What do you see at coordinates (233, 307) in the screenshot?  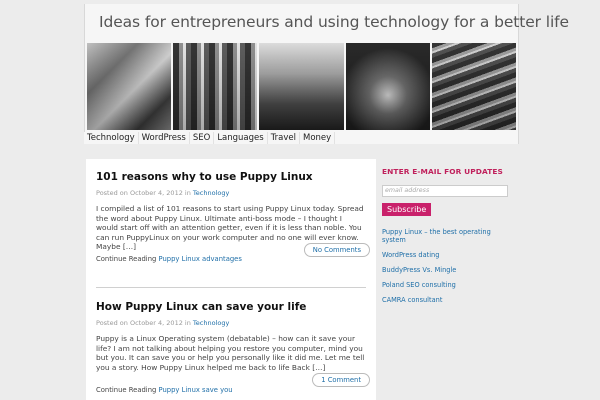 I see `post-title: How Puppy Linux can save your life` at bounding box center [233, 307].